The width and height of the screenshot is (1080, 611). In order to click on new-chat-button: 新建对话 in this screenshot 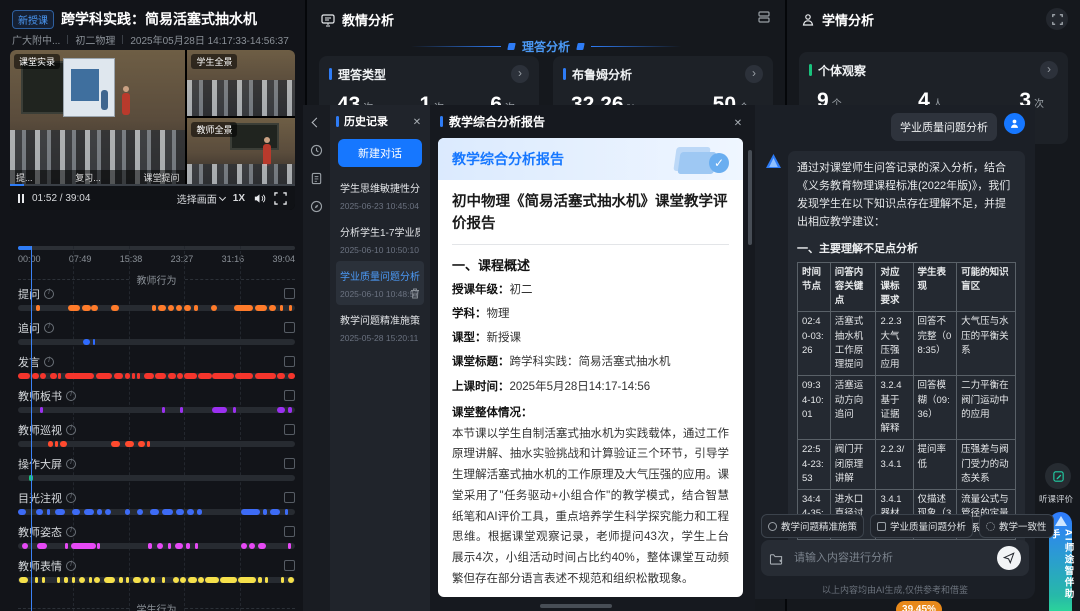, I will do `click(380, 153)`.